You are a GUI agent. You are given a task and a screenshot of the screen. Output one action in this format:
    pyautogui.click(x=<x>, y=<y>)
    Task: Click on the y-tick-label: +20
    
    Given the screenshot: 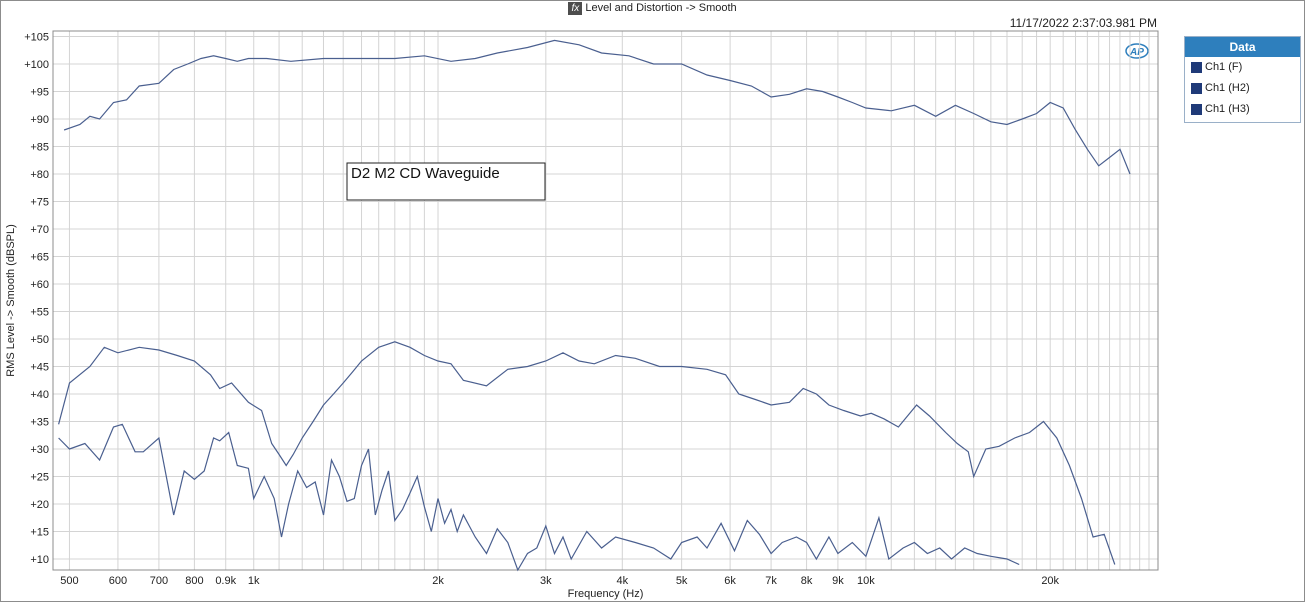 What is the action you would take?
    pyautogui.click(x=39, y=505)
    